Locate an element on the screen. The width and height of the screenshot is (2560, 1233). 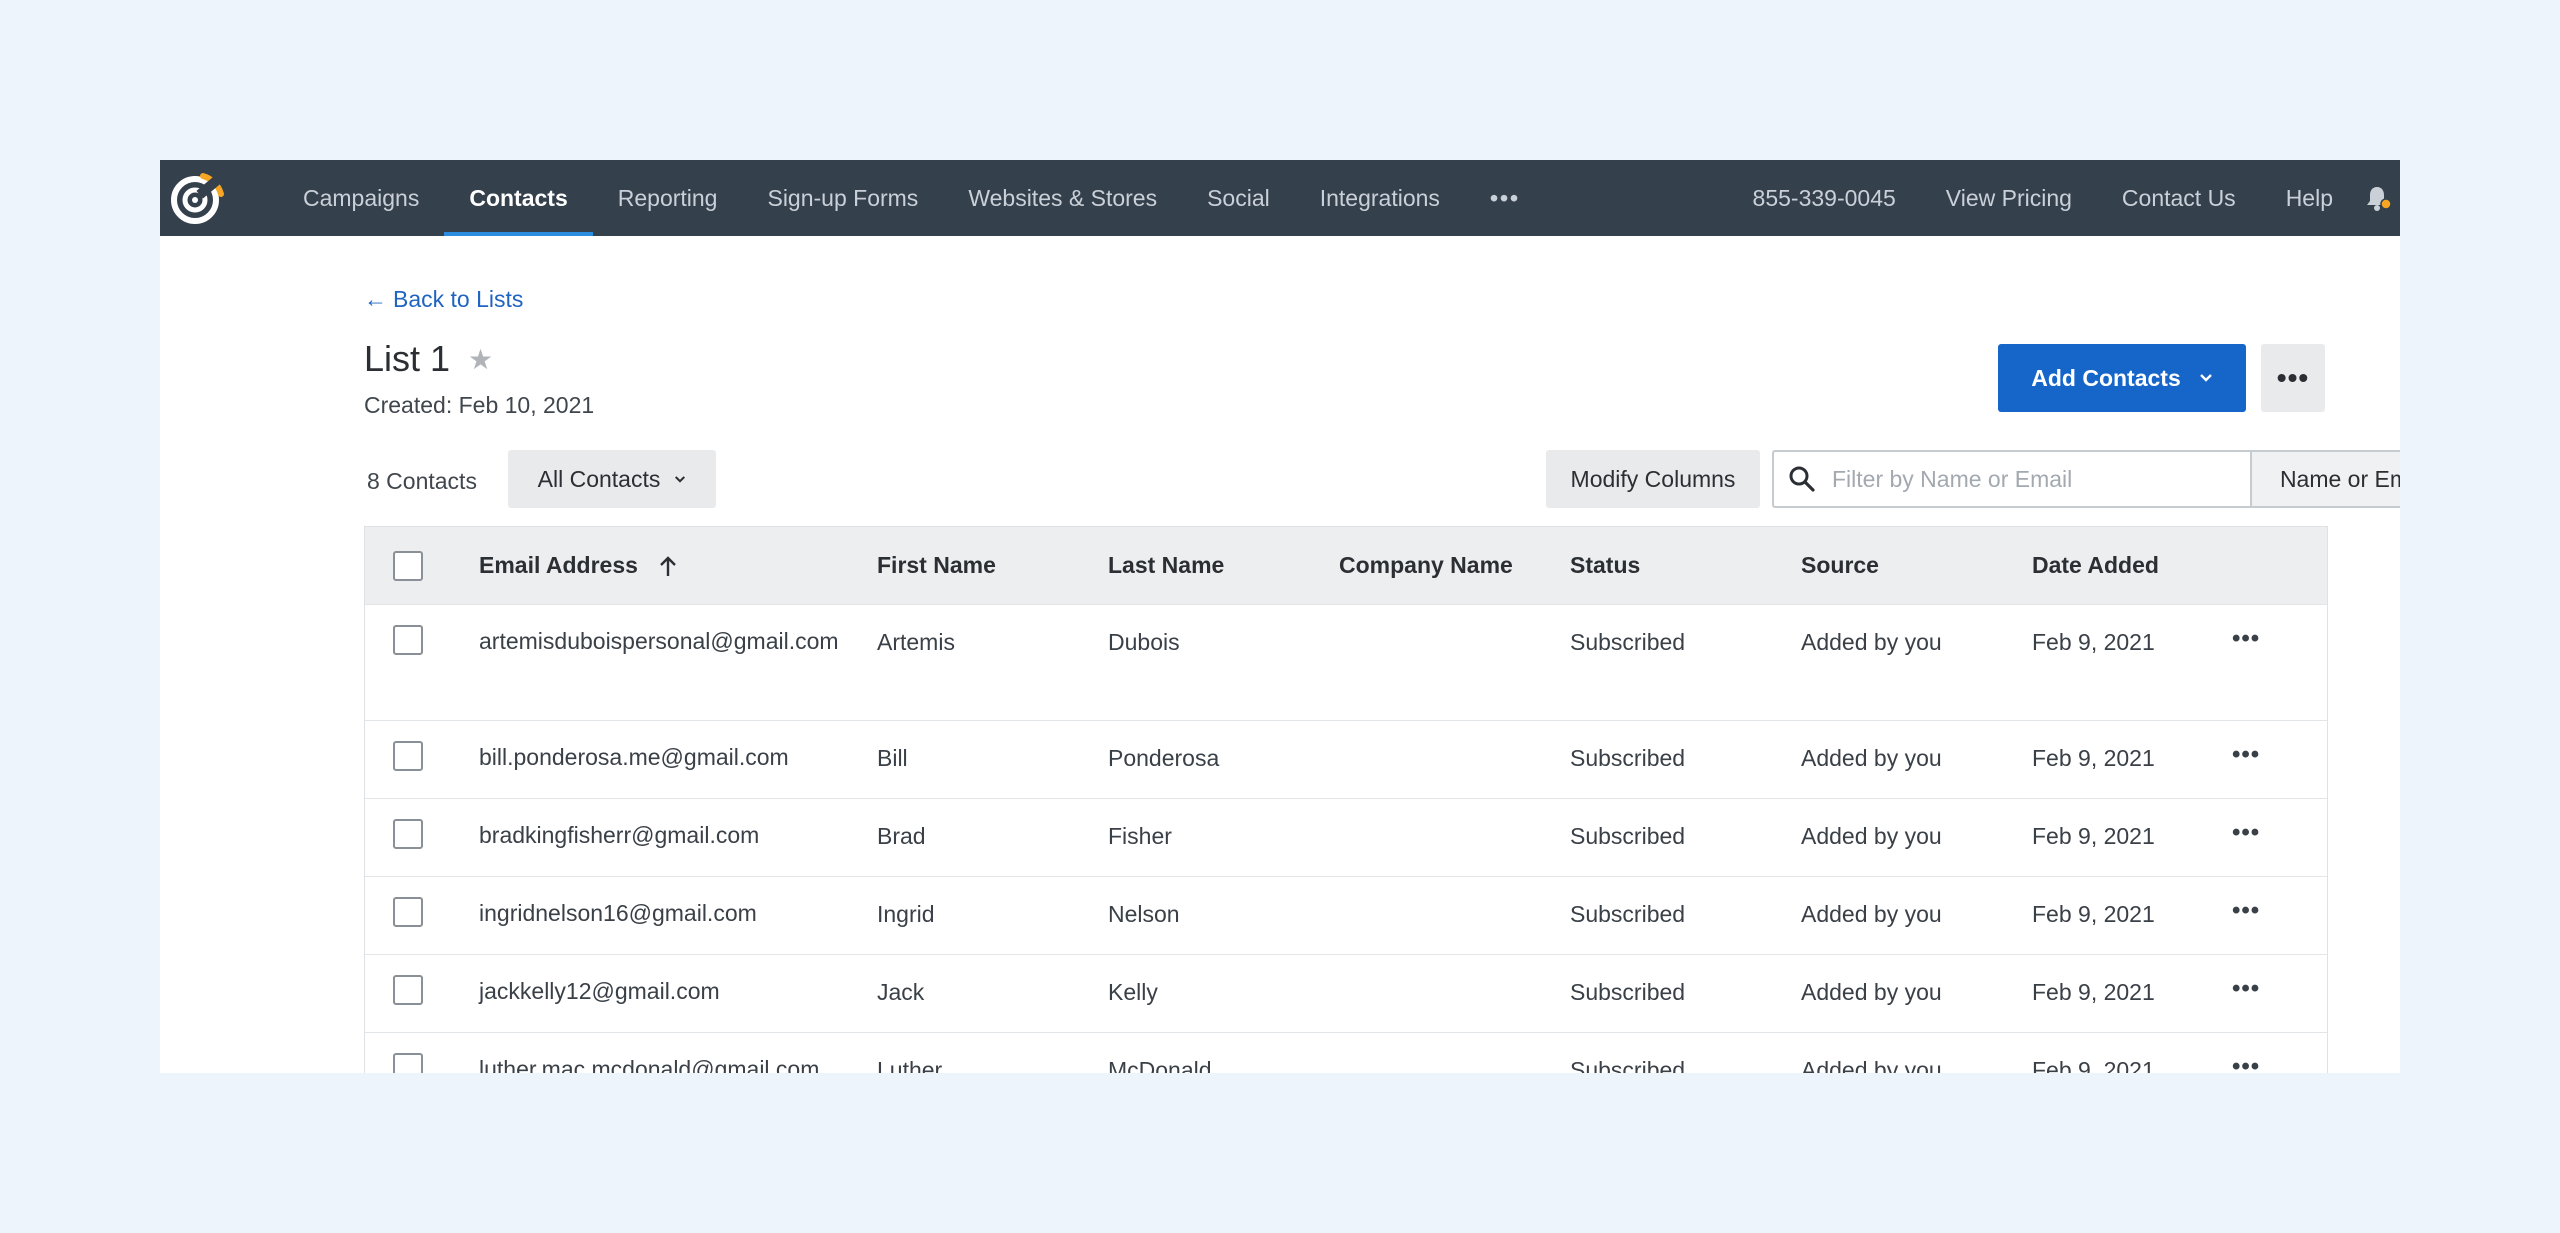
cell-last-name: Kelly is located at coordinates (1133, 992).